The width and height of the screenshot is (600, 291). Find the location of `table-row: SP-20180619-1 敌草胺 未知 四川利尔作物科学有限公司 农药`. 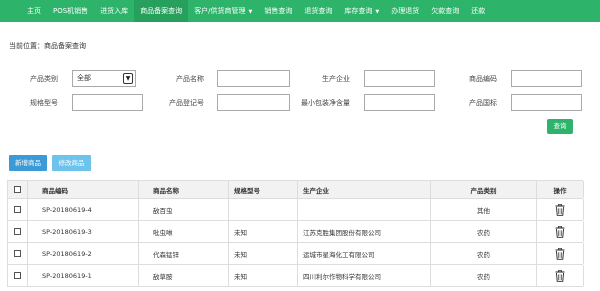

table-row: SP-20180619-1 敌草胺 未知 四川利尔作物科学有限公司 农药 is located at coordinates (296, 276).